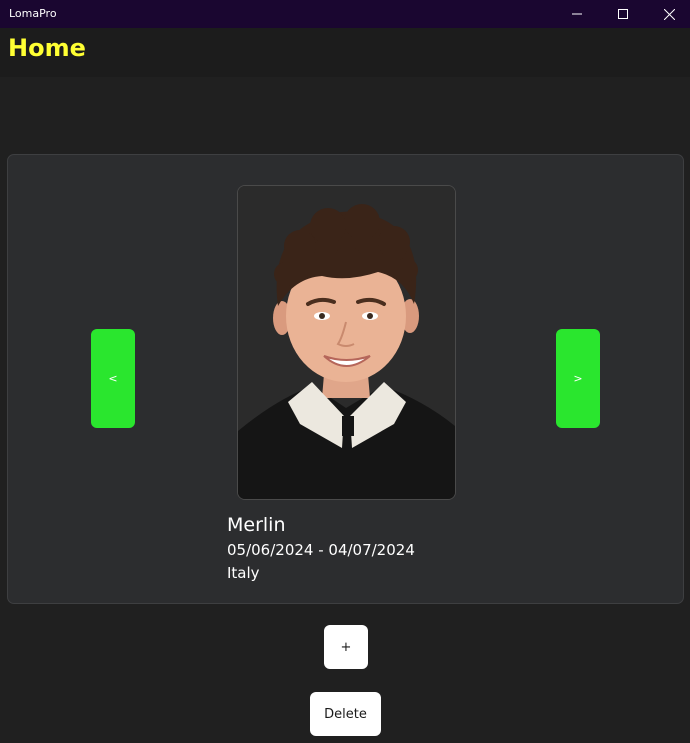 The height and width of the screenshot is (743, 690). I want to click on close-icon, so click(669, 14).